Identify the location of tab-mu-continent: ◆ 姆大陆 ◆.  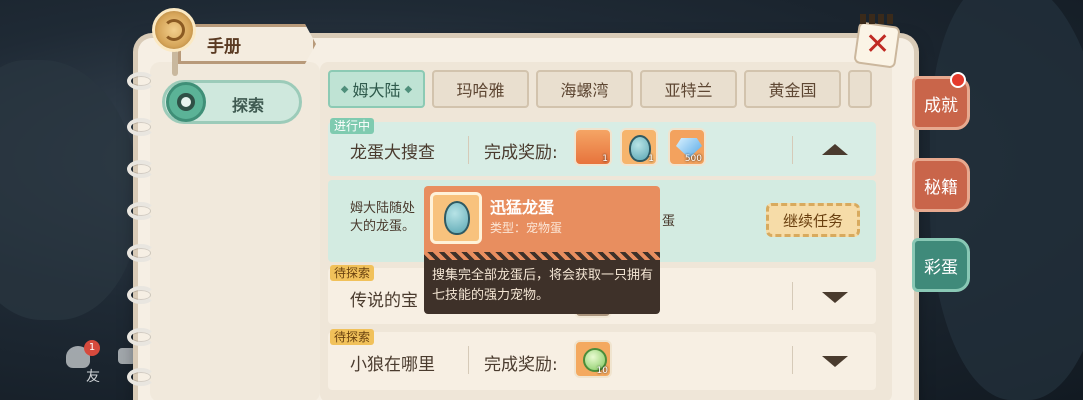
(376, 89).